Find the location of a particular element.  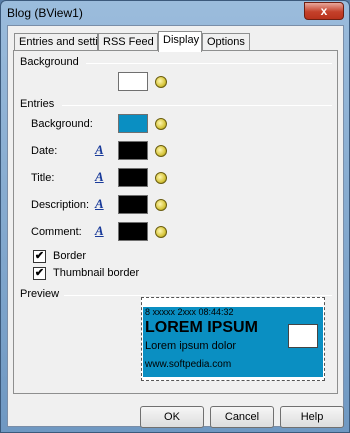

close-button: x is located at coordinates (324, 11).